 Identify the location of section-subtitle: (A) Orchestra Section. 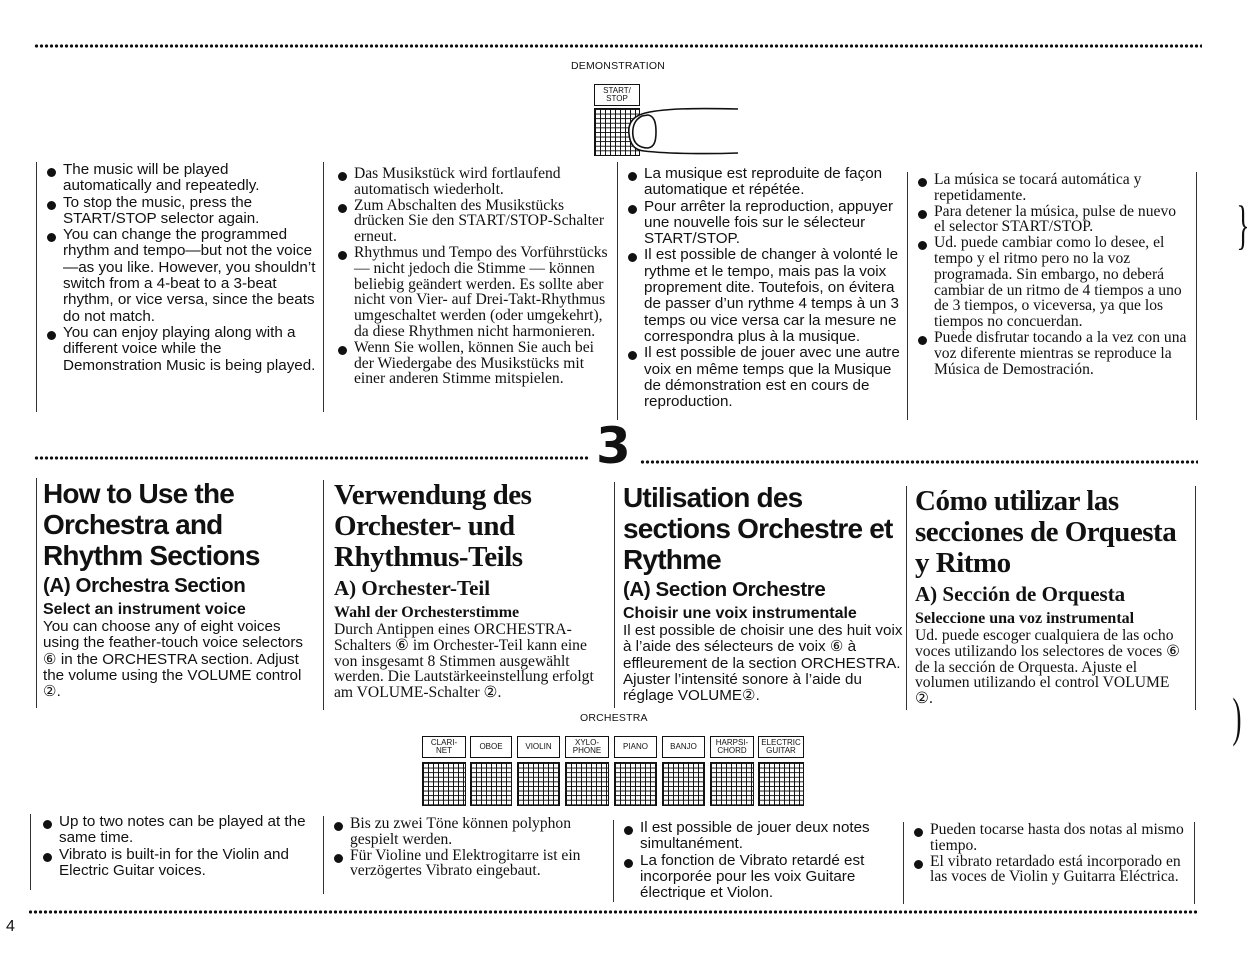
(144, 585).